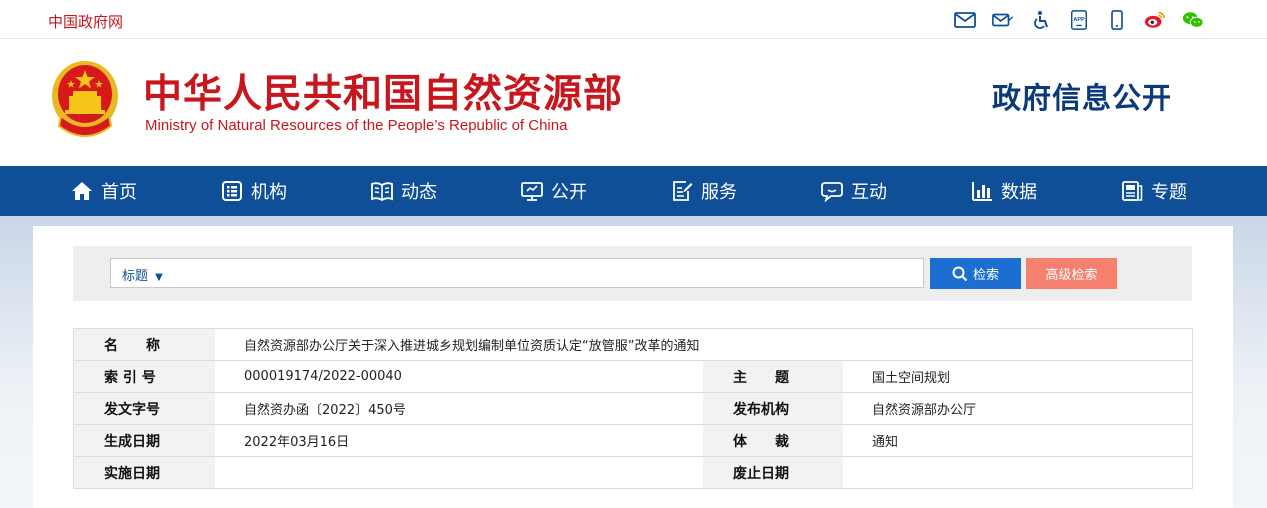 The width and height of the screenshot is (1267, 508). What do you see at coordinates (633, 441) in the screenshot?
I see `table-row: 生成日期 2022年03月16日 体 裁 通知` at bounding box center [633, 441].